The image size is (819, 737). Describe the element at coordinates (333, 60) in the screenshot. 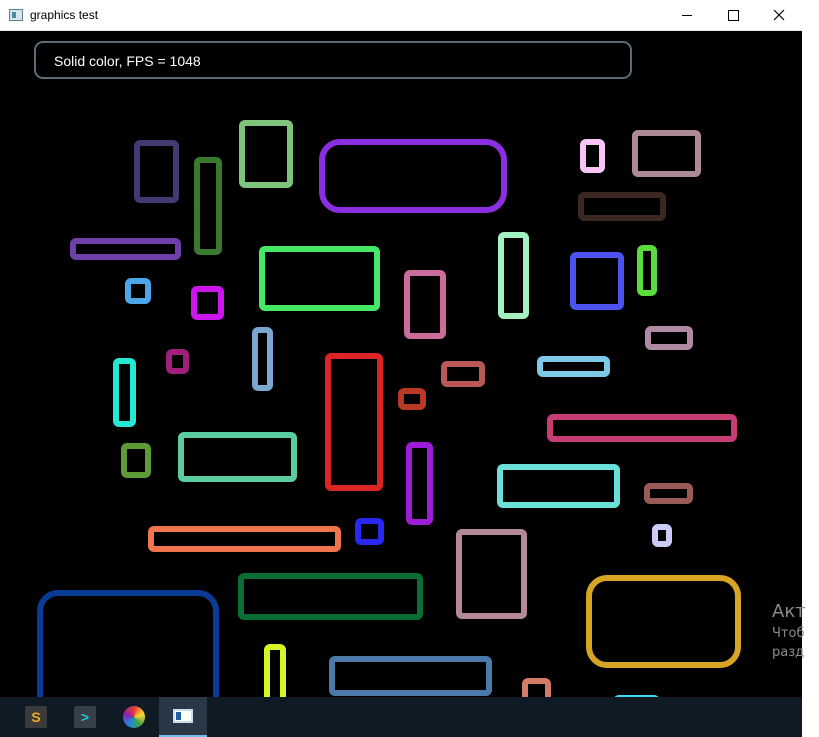

I see `fps-overlay: Solid color, FPS = 1048` at that location.